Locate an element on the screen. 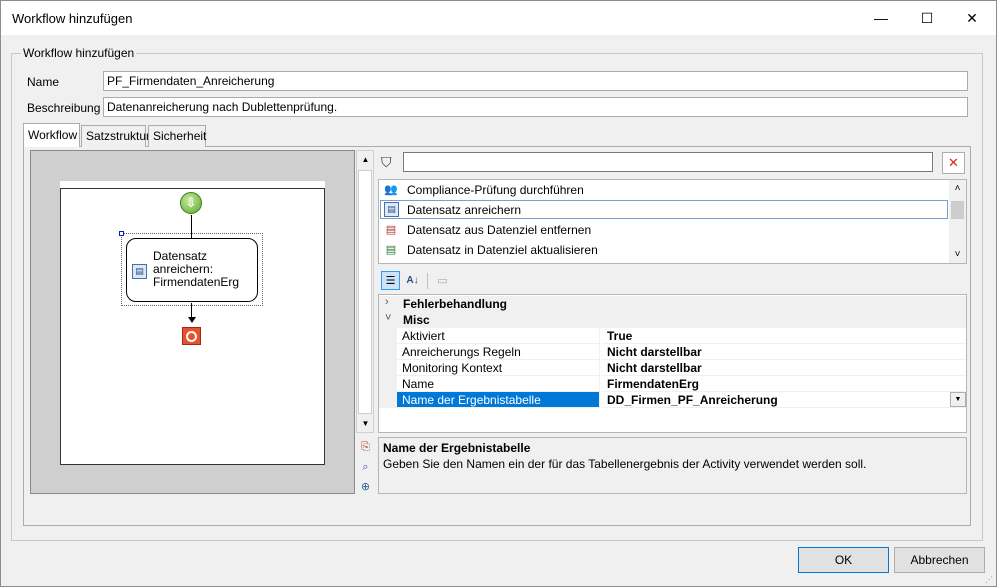 The width and height of the screenshot is (997, 587). categorized-view-icon: ☰ is located at coordinates (390, 280).